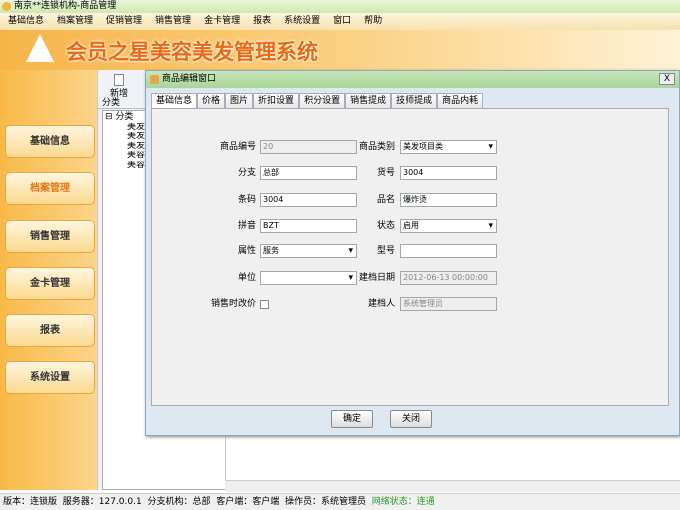 Image resolution: width=680 pixels, height=510 pixels. What do you see at coordinates (322, 100) in the screenshot?
I see `tab-points: 积分设置` at bounding box center [322, 100].